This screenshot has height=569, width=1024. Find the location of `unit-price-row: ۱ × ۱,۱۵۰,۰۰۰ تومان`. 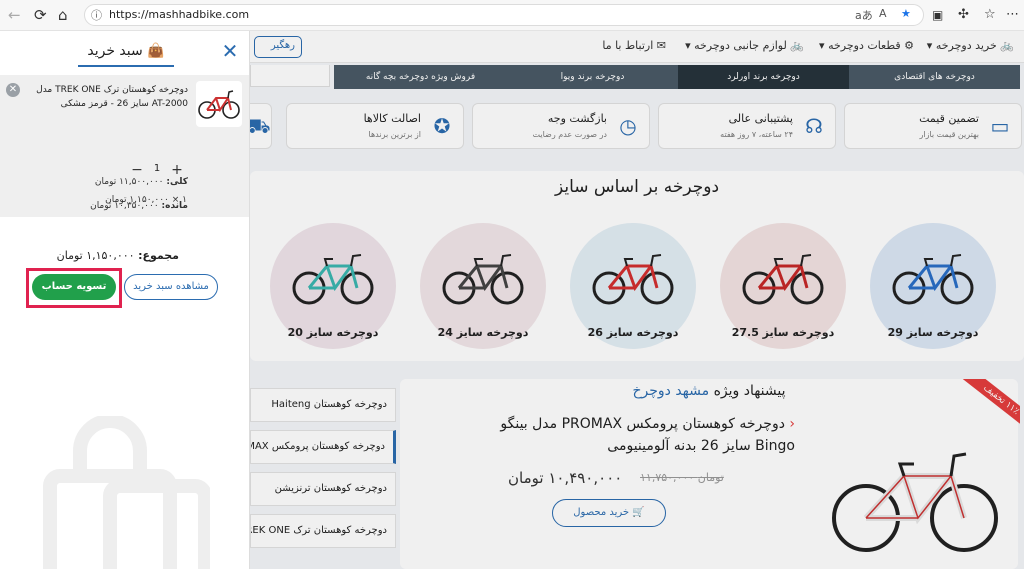

unit-price-row: ۱ × ۱,۱۵۰,۰۰۰ تومان is located at coordinates (146, 200).